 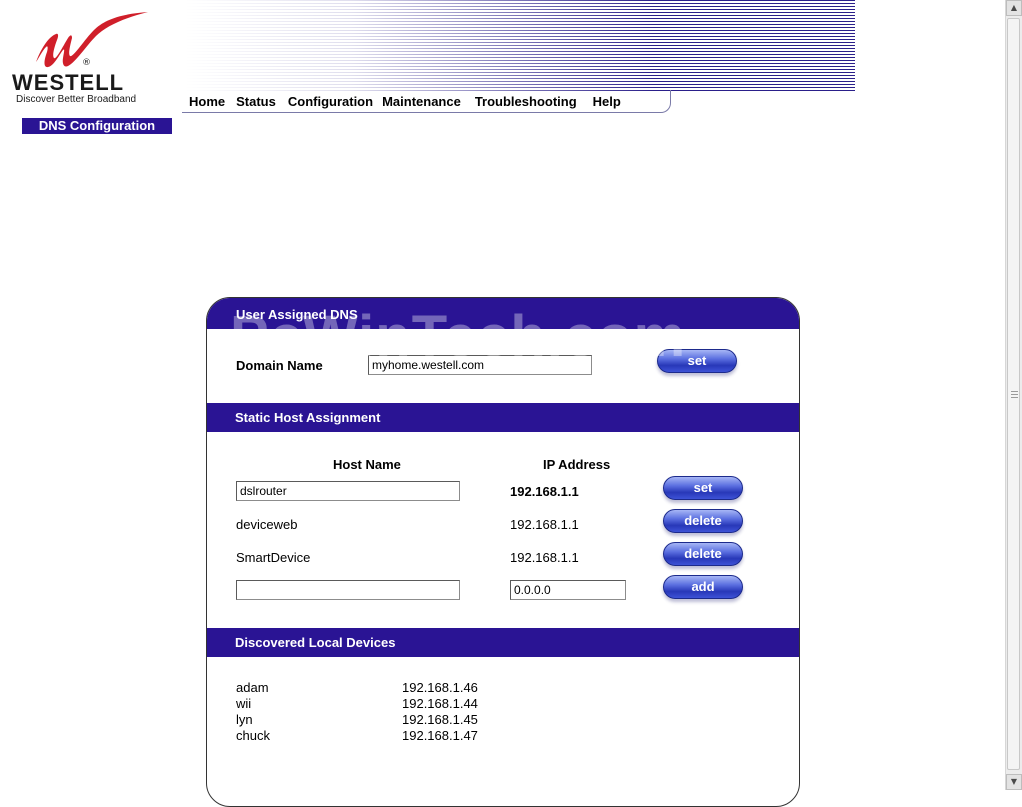 I want to click on domain-name-input, so click(x=480, y=365).